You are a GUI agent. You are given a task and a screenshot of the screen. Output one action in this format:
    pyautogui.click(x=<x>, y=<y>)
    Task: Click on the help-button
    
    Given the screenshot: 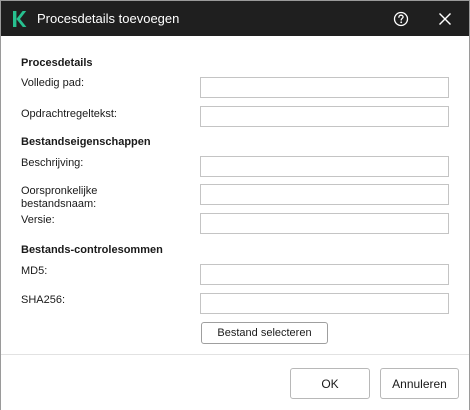 What is the action you would take?
    pyautogui.click(x=401, y=19)
    